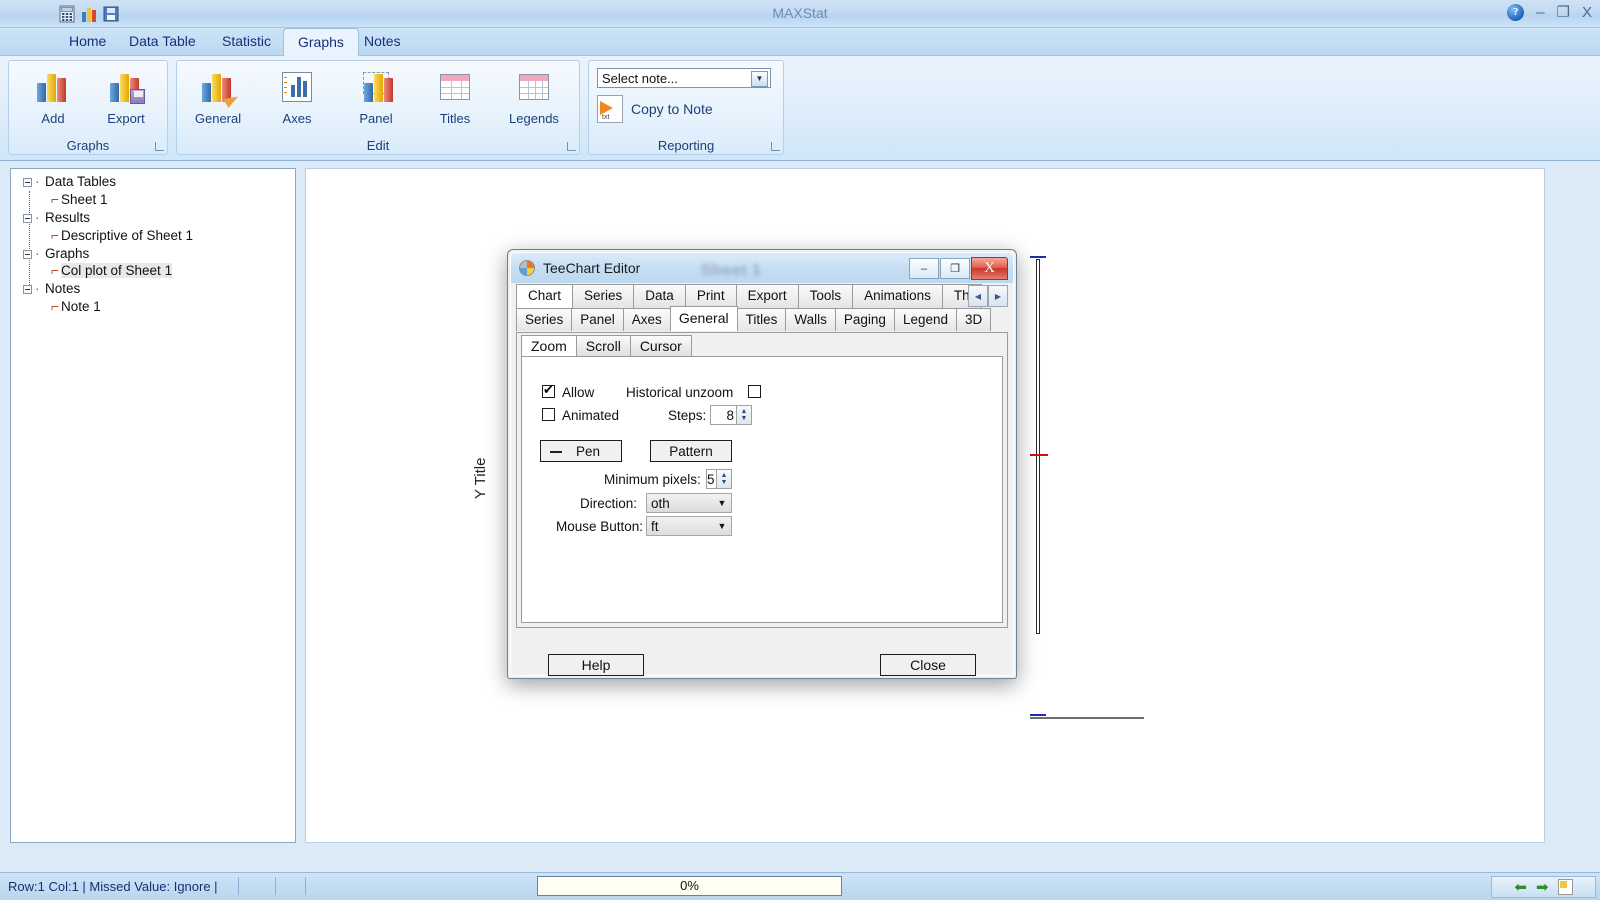 The height and width of the screenshot is (900, 1600). I want to click on ribbon-button-panel: Panel, so click(376, 96).